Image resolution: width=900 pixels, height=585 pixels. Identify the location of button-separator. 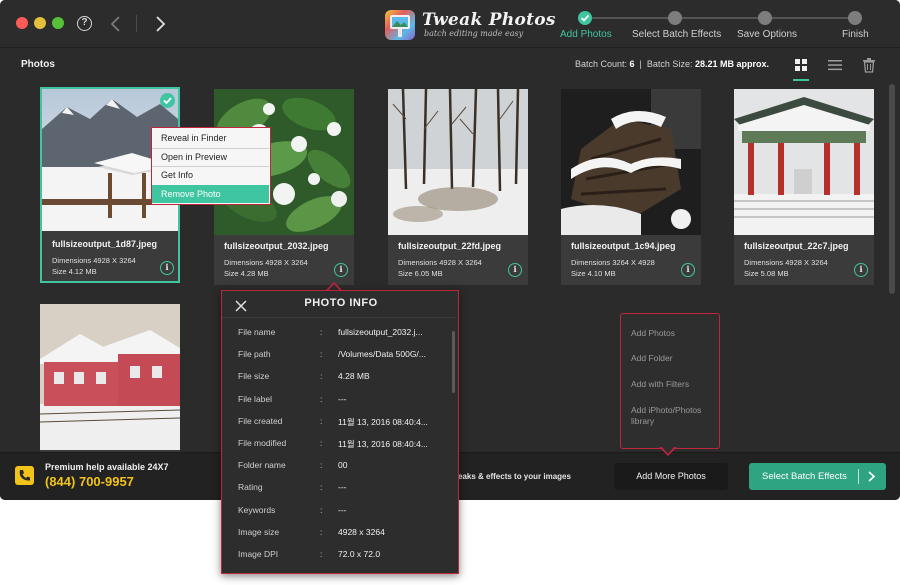
(858, 476).